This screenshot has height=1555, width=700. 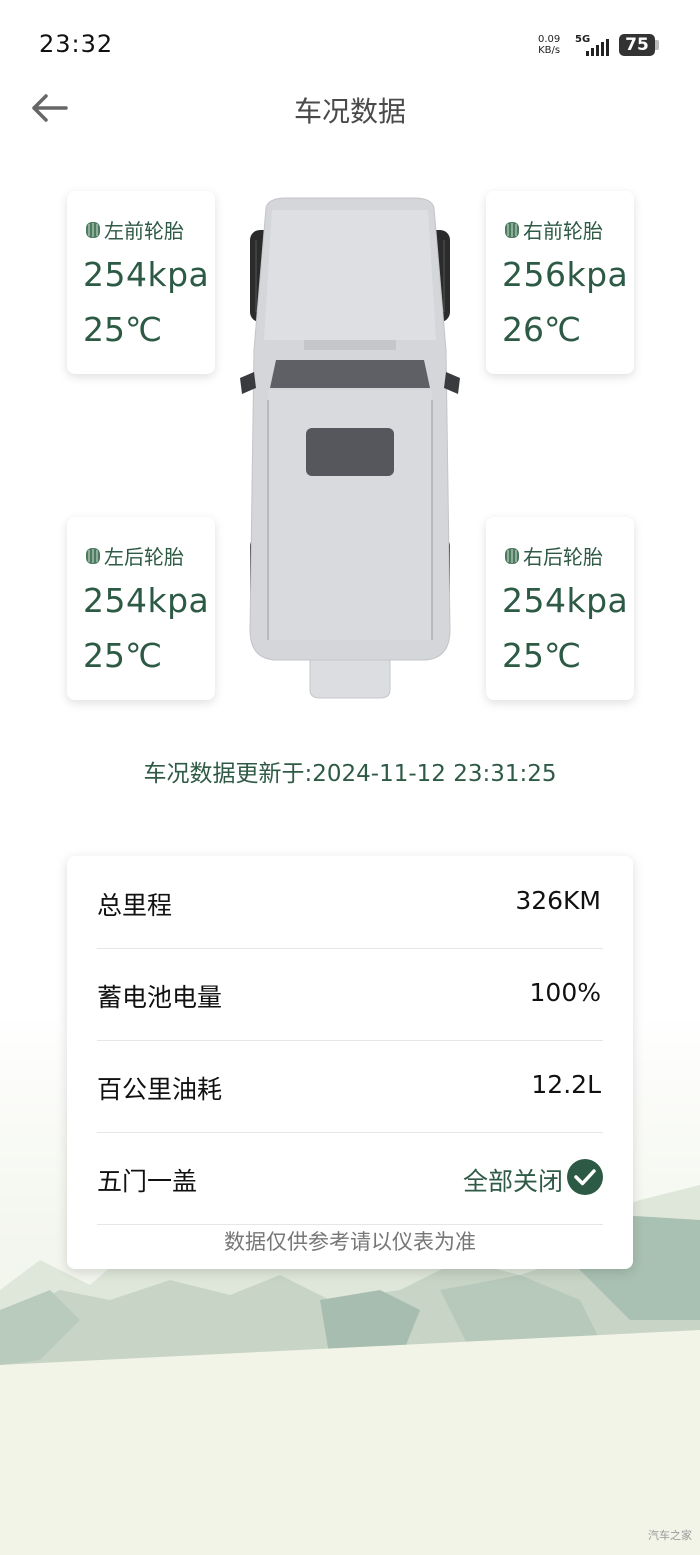 What do you see at coordinates (512, 1181) in the screenshot?
I see `info-value: 全部关闭` at bounding box center [512, 1181].